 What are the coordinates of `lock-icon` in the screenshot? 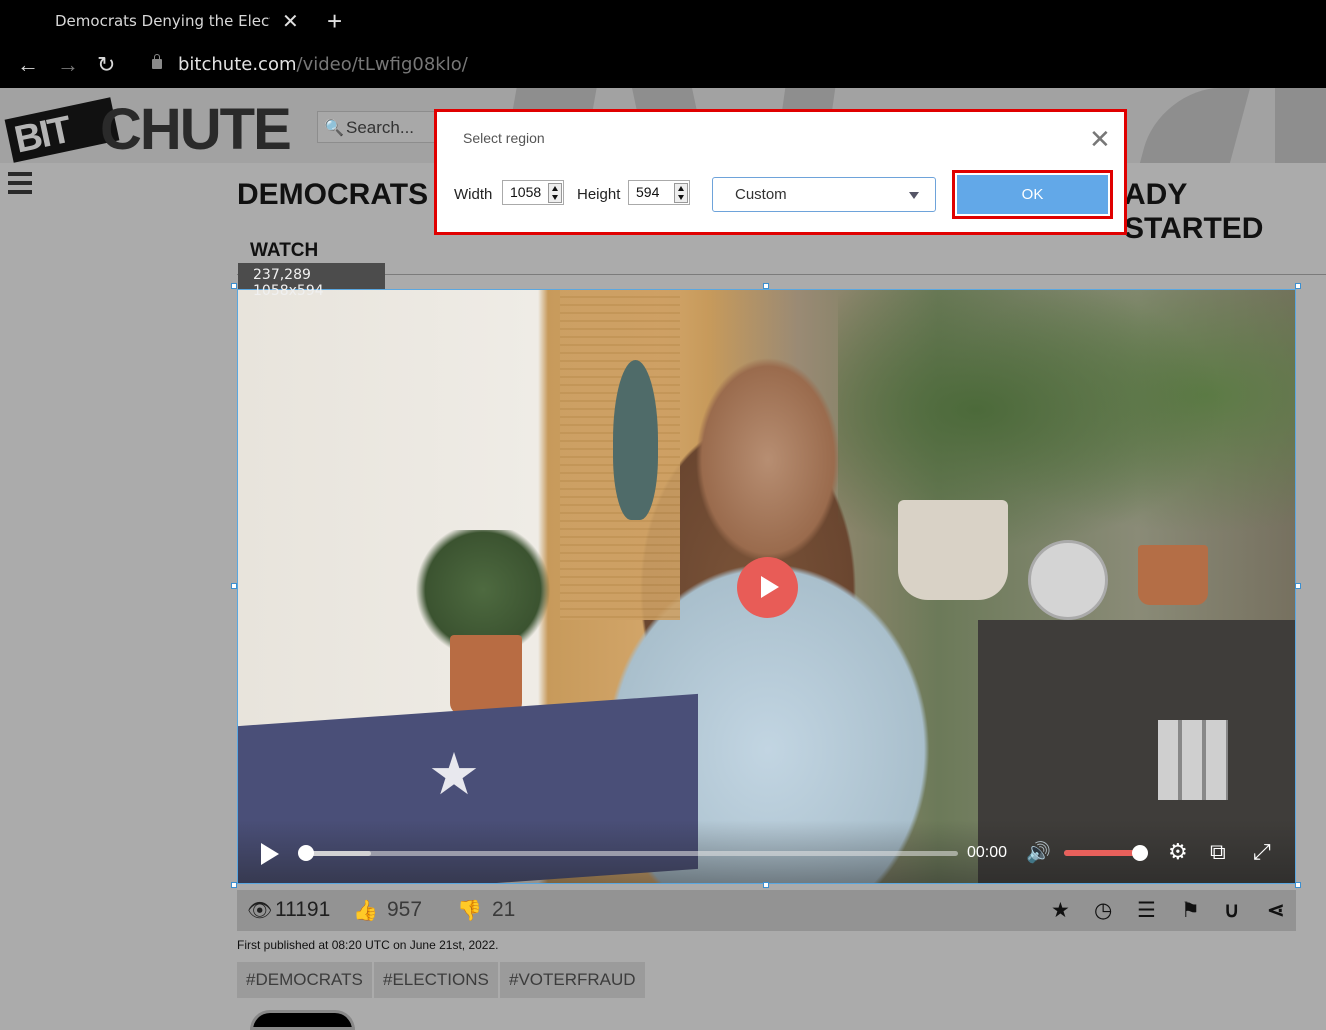 It's located at (157, 61).